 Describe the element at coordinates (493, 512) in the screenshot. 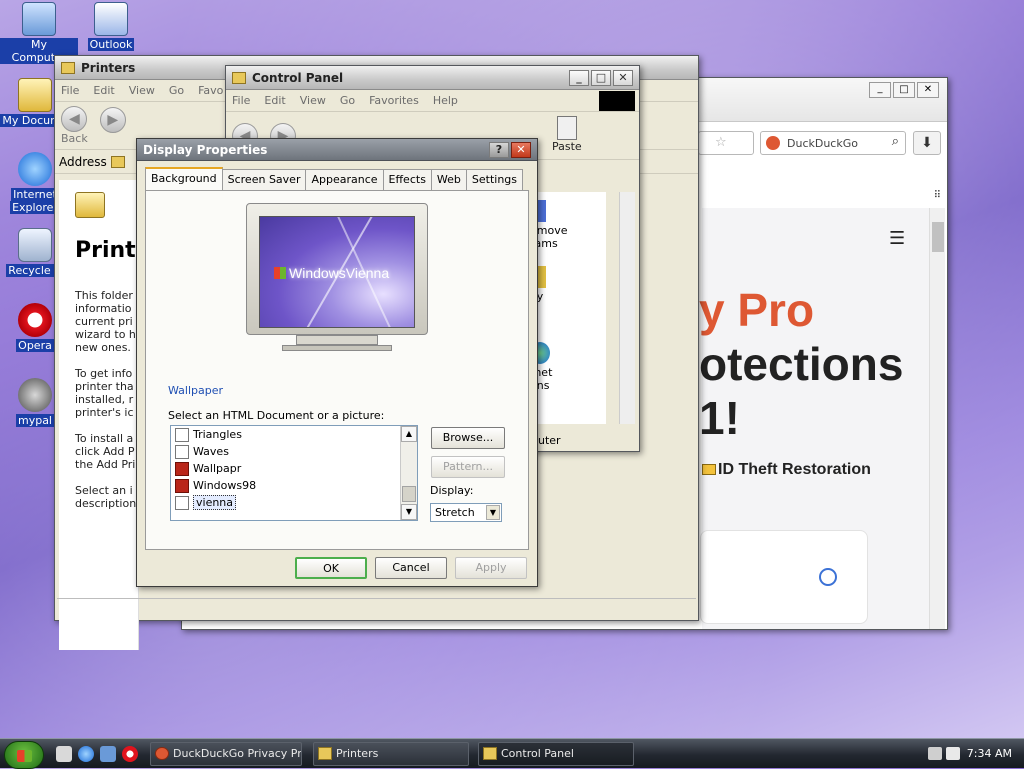

I see `chevron-down-icon: ▼` at that location.